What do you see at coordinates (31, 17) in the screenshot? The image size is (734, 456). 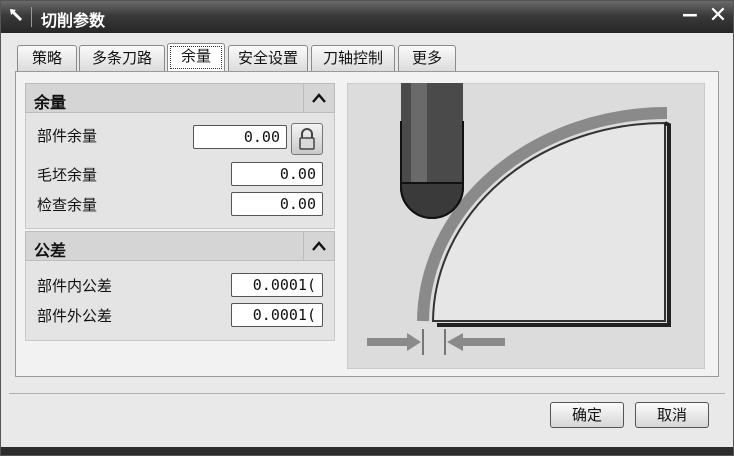 I see `title-separator` at bounding box center [31, 17].